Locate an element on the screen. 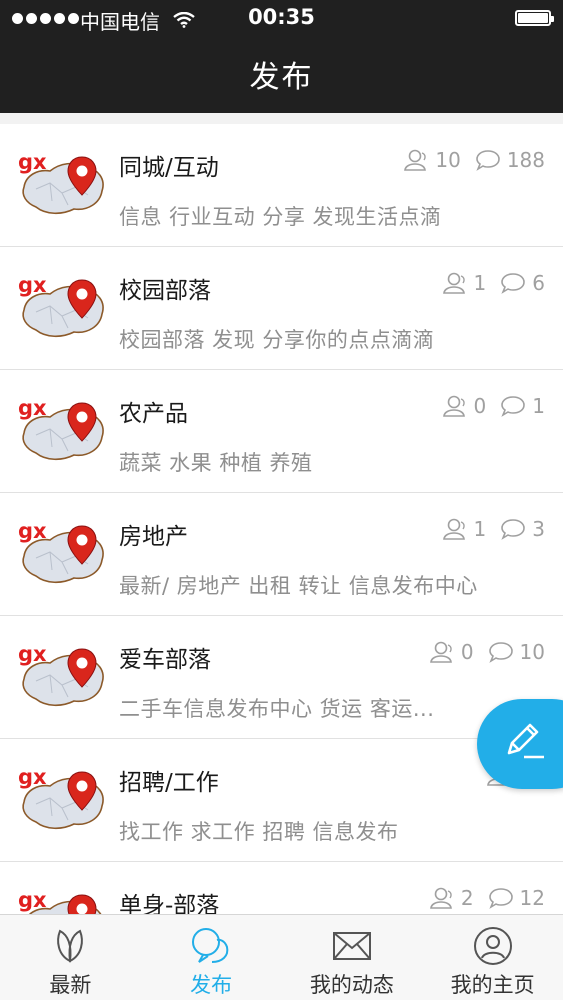  channel-title: 校园部落 is located at coordinates (165, 291).